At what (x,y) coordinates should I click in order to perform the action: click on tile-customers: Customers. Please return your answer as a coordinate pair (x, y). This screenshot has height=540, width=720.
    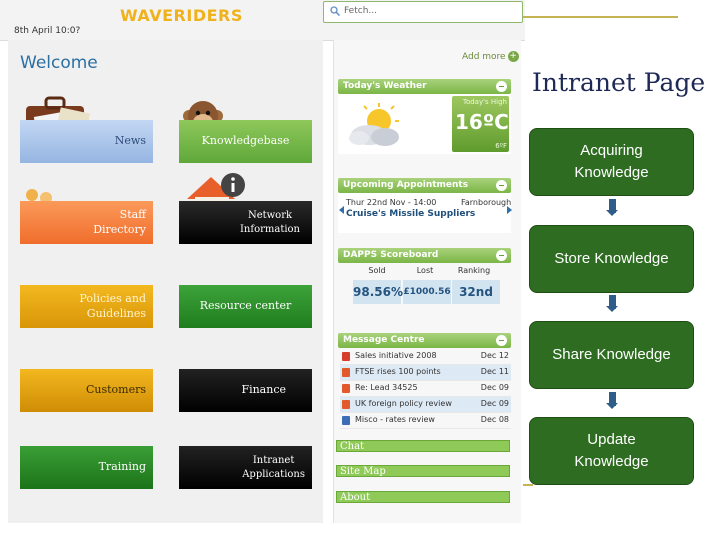
    Looking at the image, I should click on (86, 390).